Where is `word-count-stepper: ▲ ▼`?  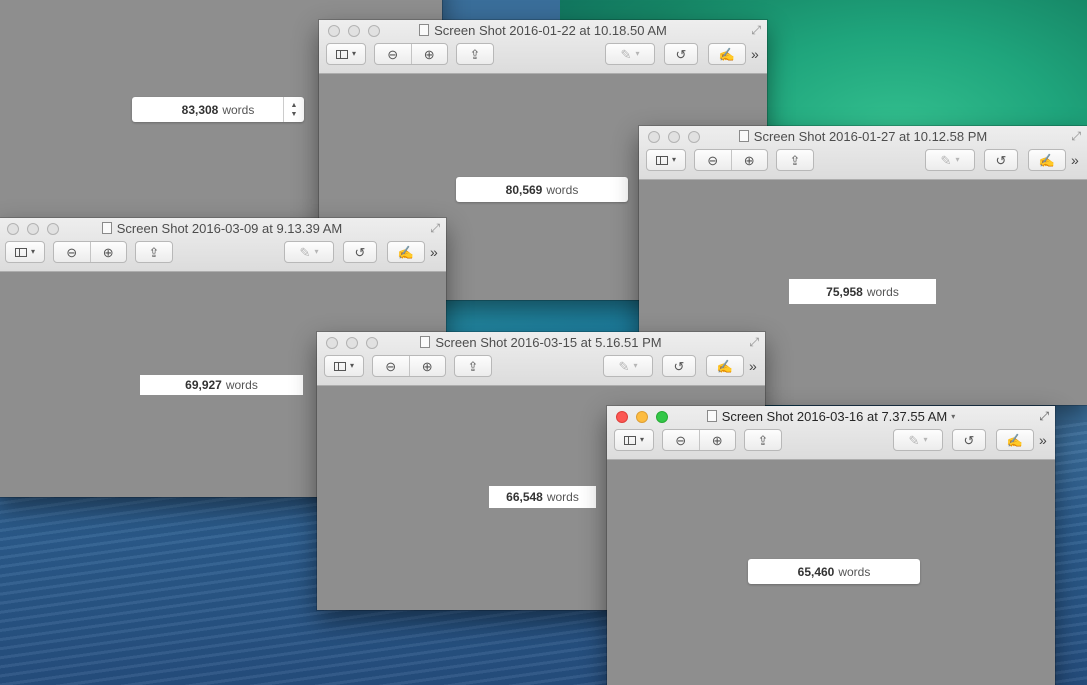
word-count-stepper: ▲ ▼ is located at coordinates (293, 109).